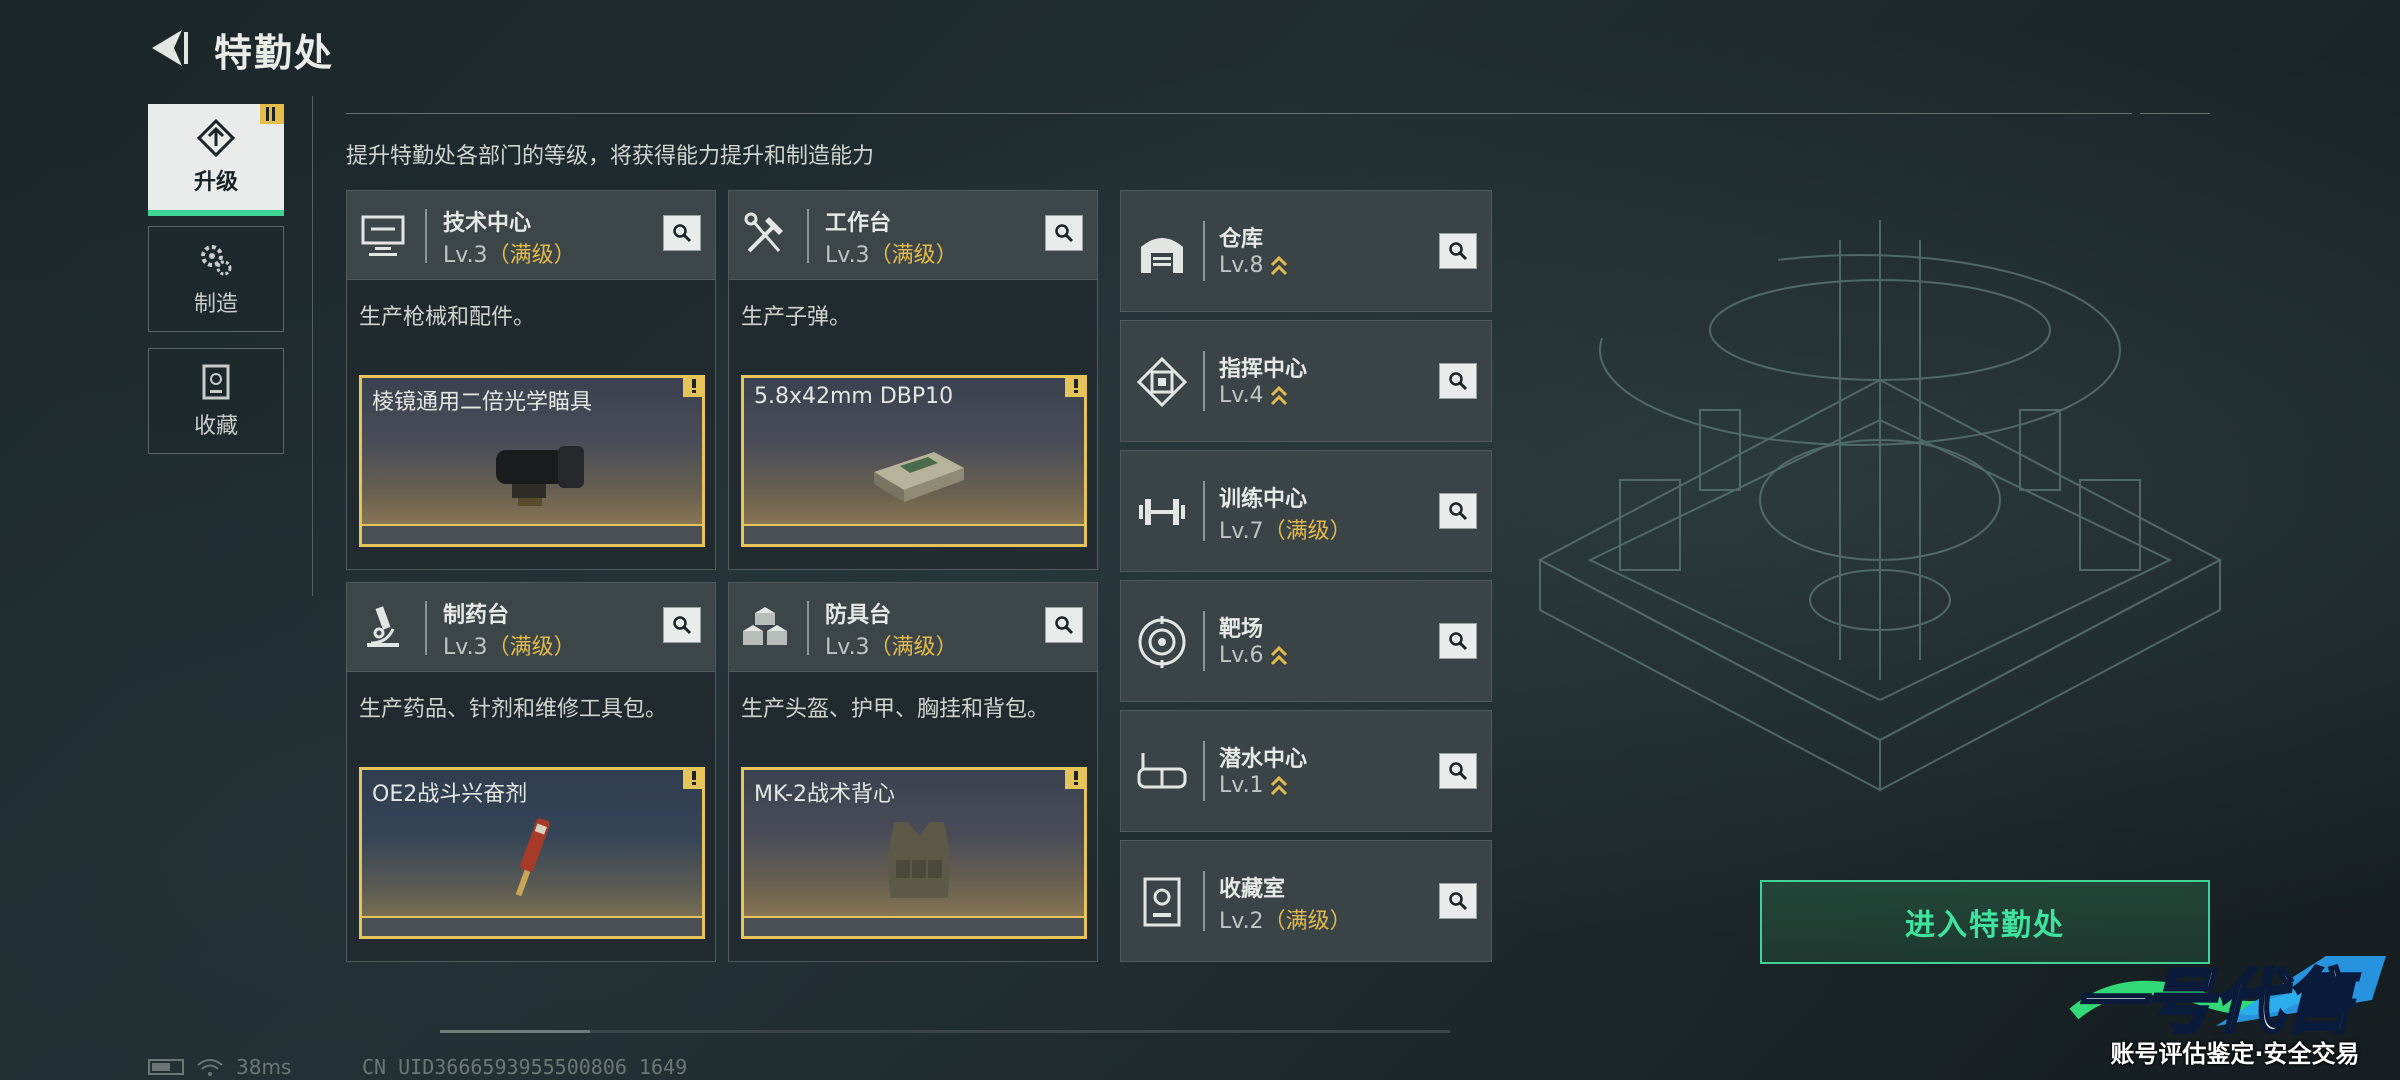 This screenshot has width=2400, height=1080. What do you see at coordinates (1306, 641) in the screenshot?
I see `facility-card-shooting-range: 靶场 Lv.6` at bounding box center [1306, 641].